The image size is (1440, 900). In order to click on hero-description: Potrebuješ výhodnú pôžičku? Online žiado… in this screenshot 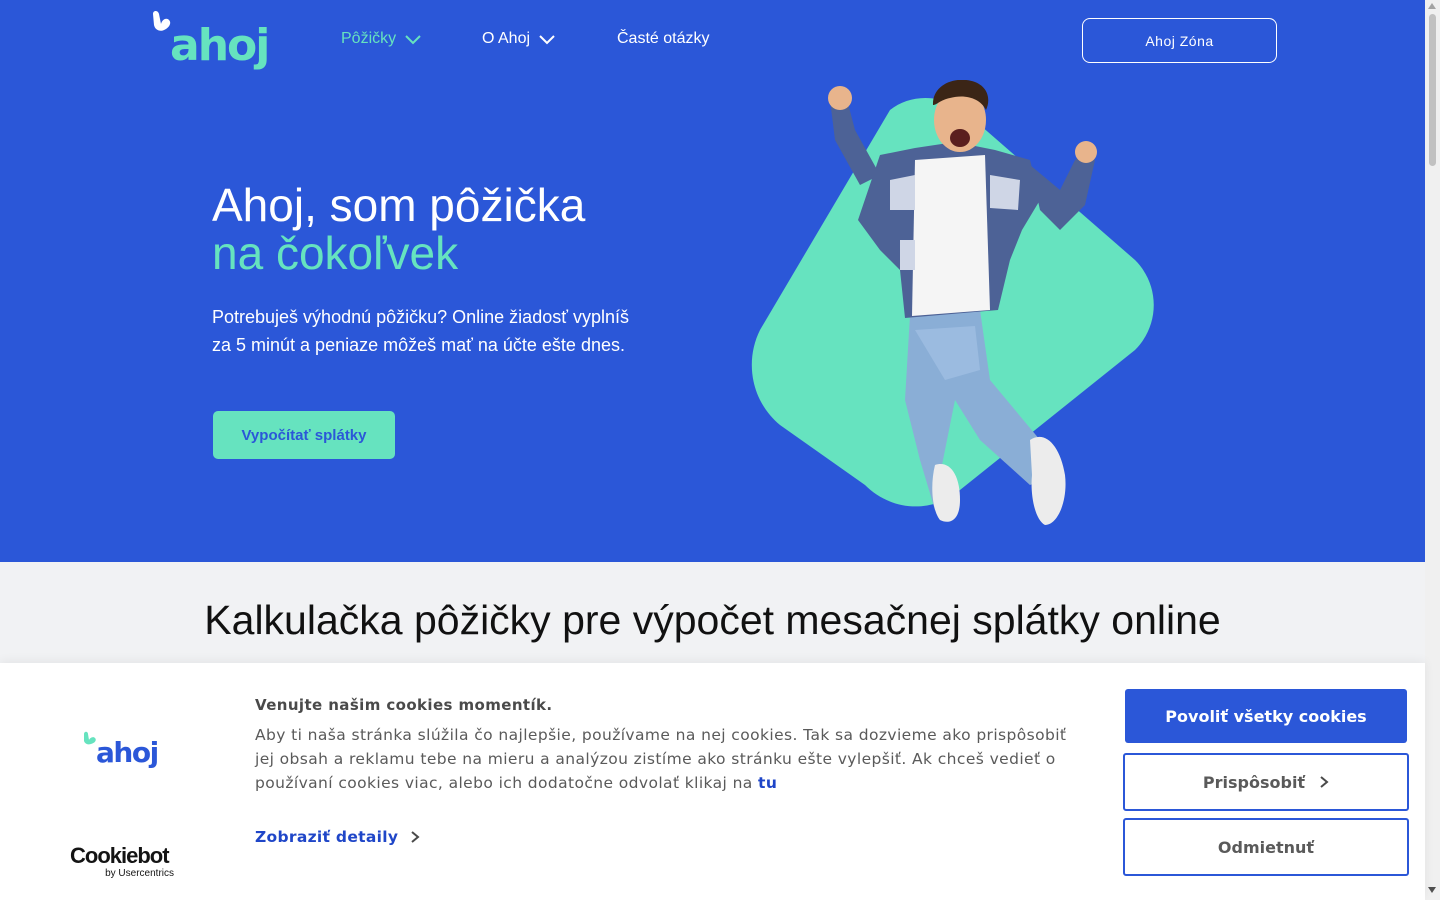, I will do `click(420, 331)`.